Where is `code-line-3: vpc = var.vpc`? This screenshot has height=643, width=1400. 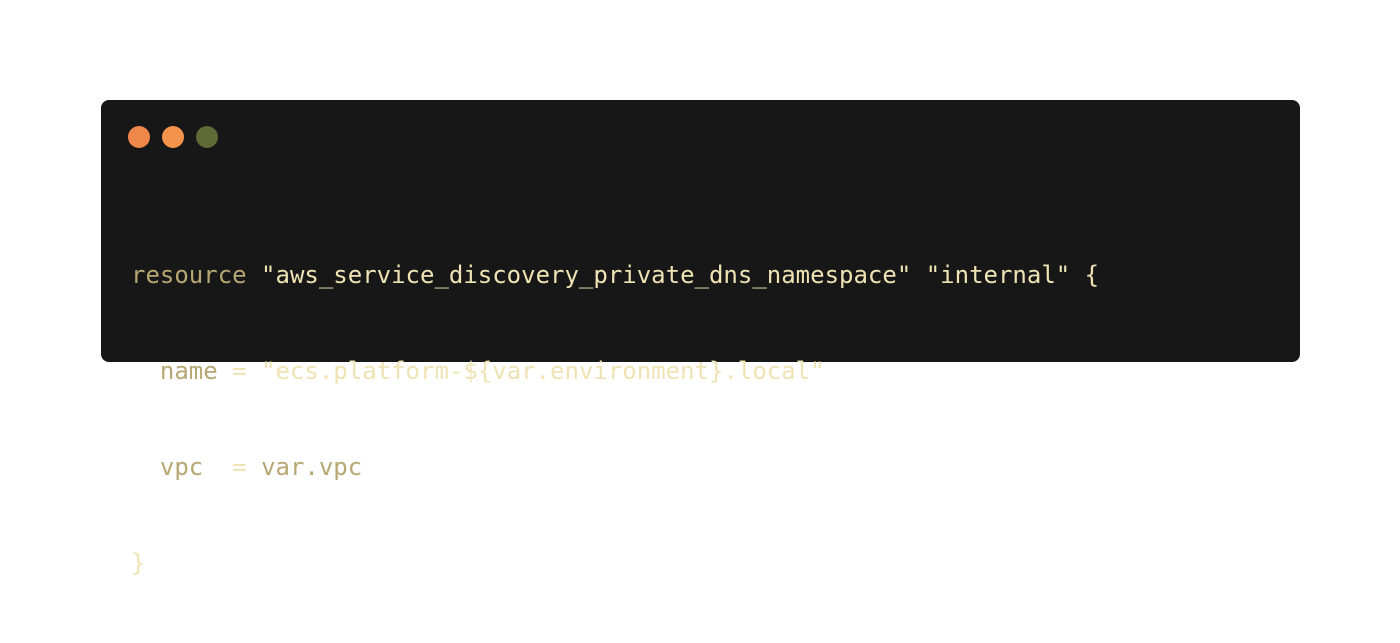
code-line-3: vpc = var.vpc is located at coordinates (615, 467).